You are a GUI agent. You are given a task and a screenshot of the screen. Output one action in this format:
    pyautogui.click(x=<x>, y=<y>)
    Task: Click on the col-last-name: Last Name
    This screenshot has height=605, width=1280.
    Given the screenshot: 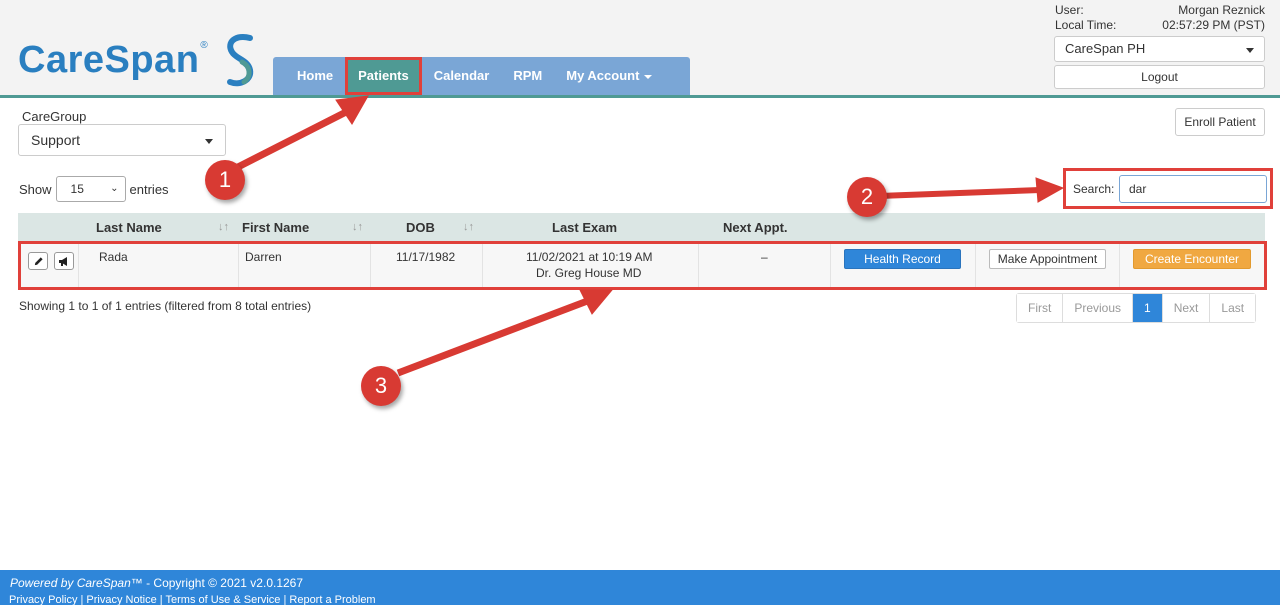 What is the action you would take?
    pyautogui.click(x=129, y=227)
    